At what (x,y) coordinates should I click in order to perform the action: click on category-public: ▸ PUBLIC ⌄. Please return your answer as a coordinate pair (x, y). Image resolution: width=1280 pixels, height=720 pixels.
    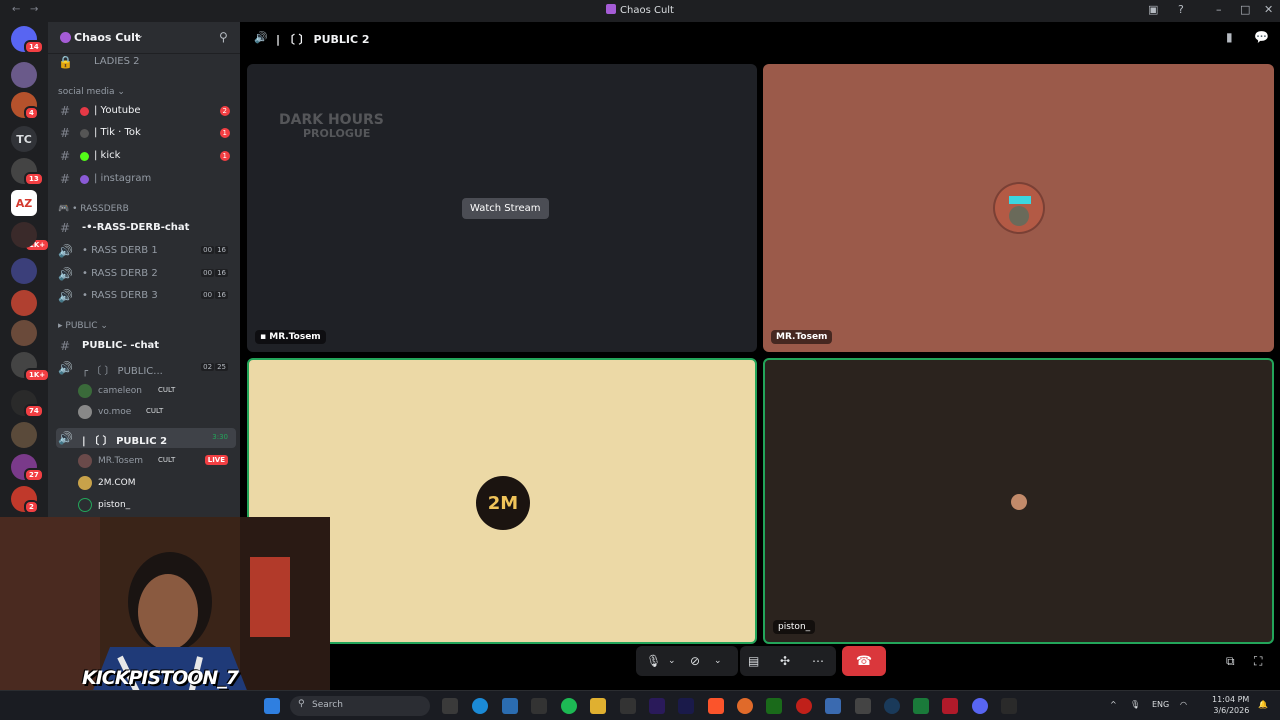
    Looking at the image, I should click on (83, 326).